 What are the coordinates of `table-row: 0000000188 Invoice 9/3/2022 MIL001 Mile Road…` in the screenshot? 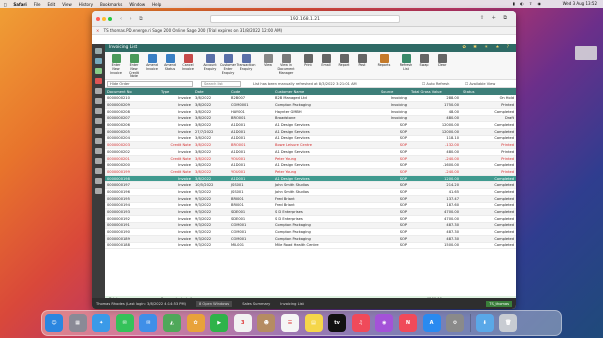 It's located at (310, 246).